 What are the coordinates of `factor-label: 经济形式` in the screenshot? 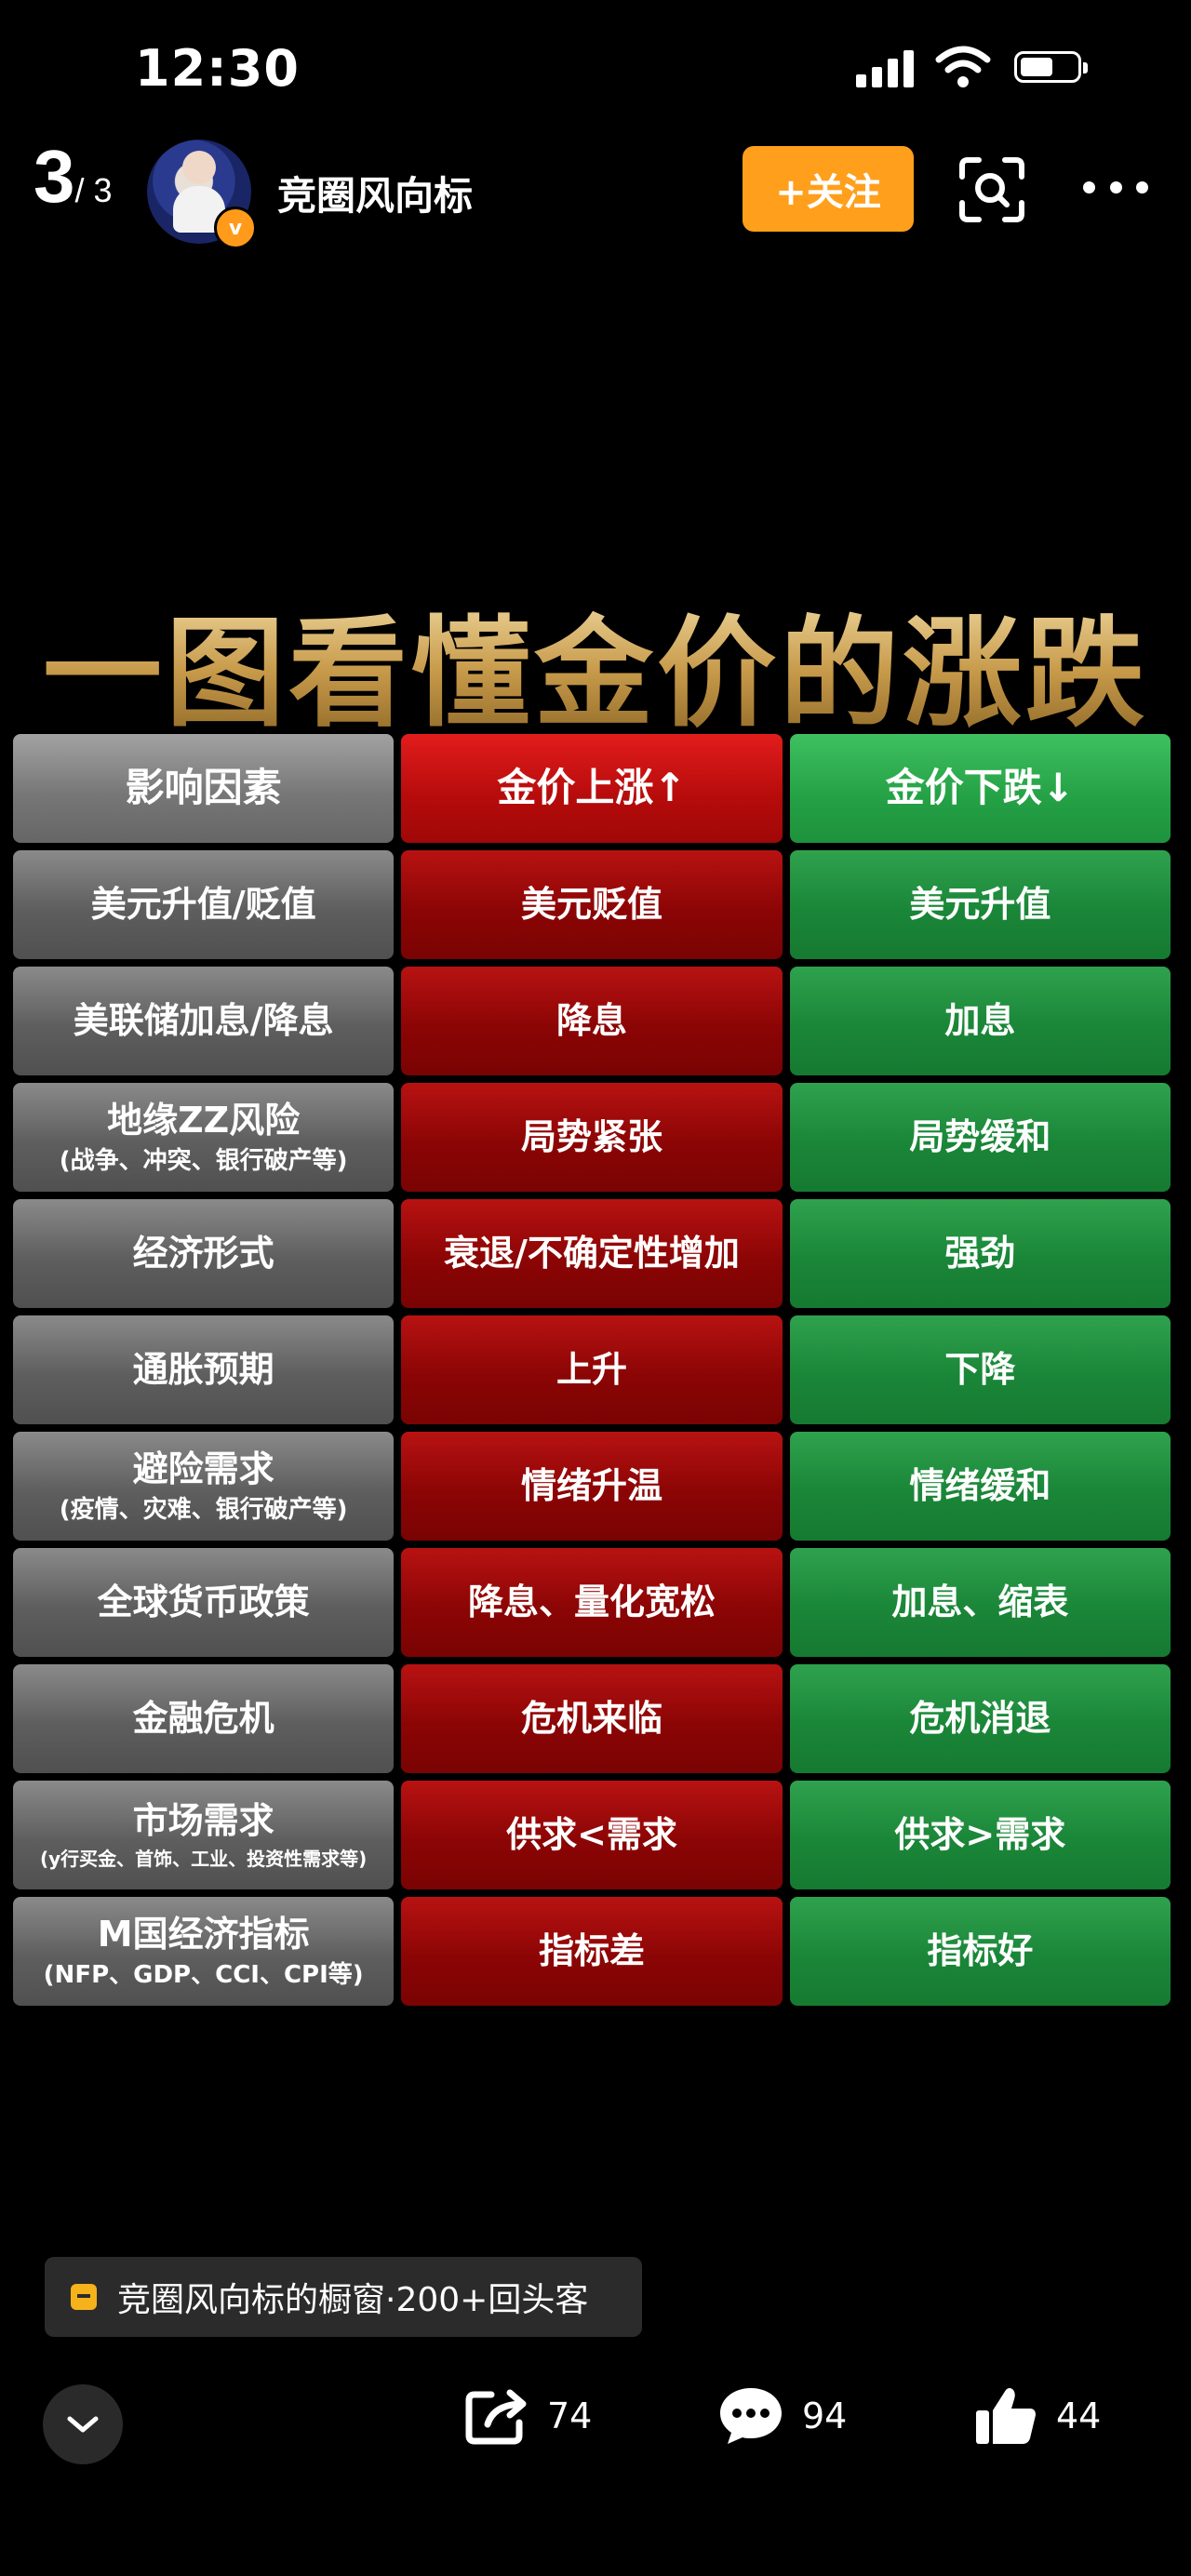 It's located at (203, 1253).